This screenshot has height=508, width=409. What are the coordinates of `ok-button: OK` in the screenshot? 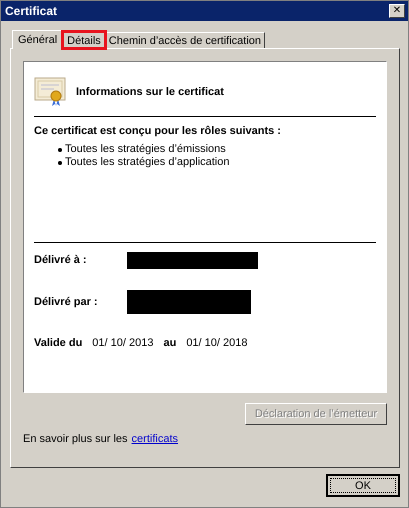 It's located at (363, 485).